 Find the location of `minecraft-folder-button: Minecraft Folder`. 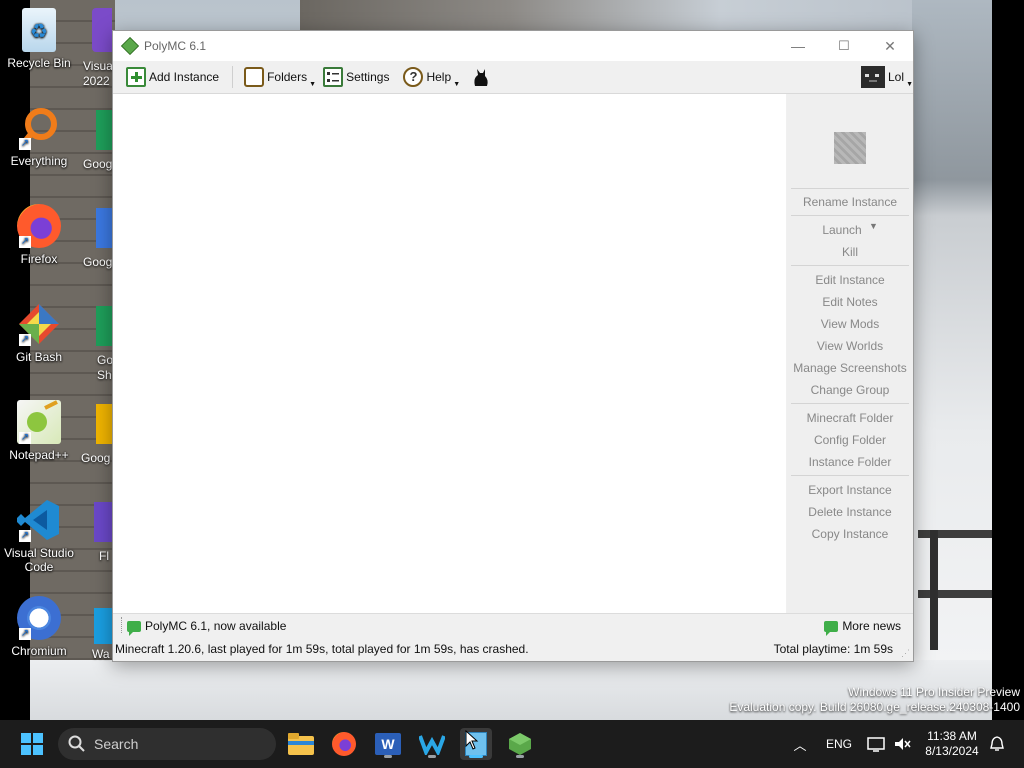

minecraft-folder-button: Minecraft Folder is located at coordinates (850, 418).